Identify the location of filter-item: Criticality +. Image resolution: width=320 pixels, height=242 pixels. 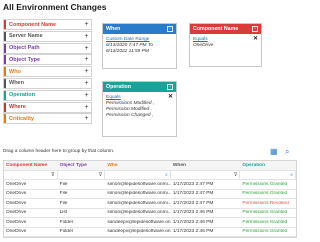
(47, 119).